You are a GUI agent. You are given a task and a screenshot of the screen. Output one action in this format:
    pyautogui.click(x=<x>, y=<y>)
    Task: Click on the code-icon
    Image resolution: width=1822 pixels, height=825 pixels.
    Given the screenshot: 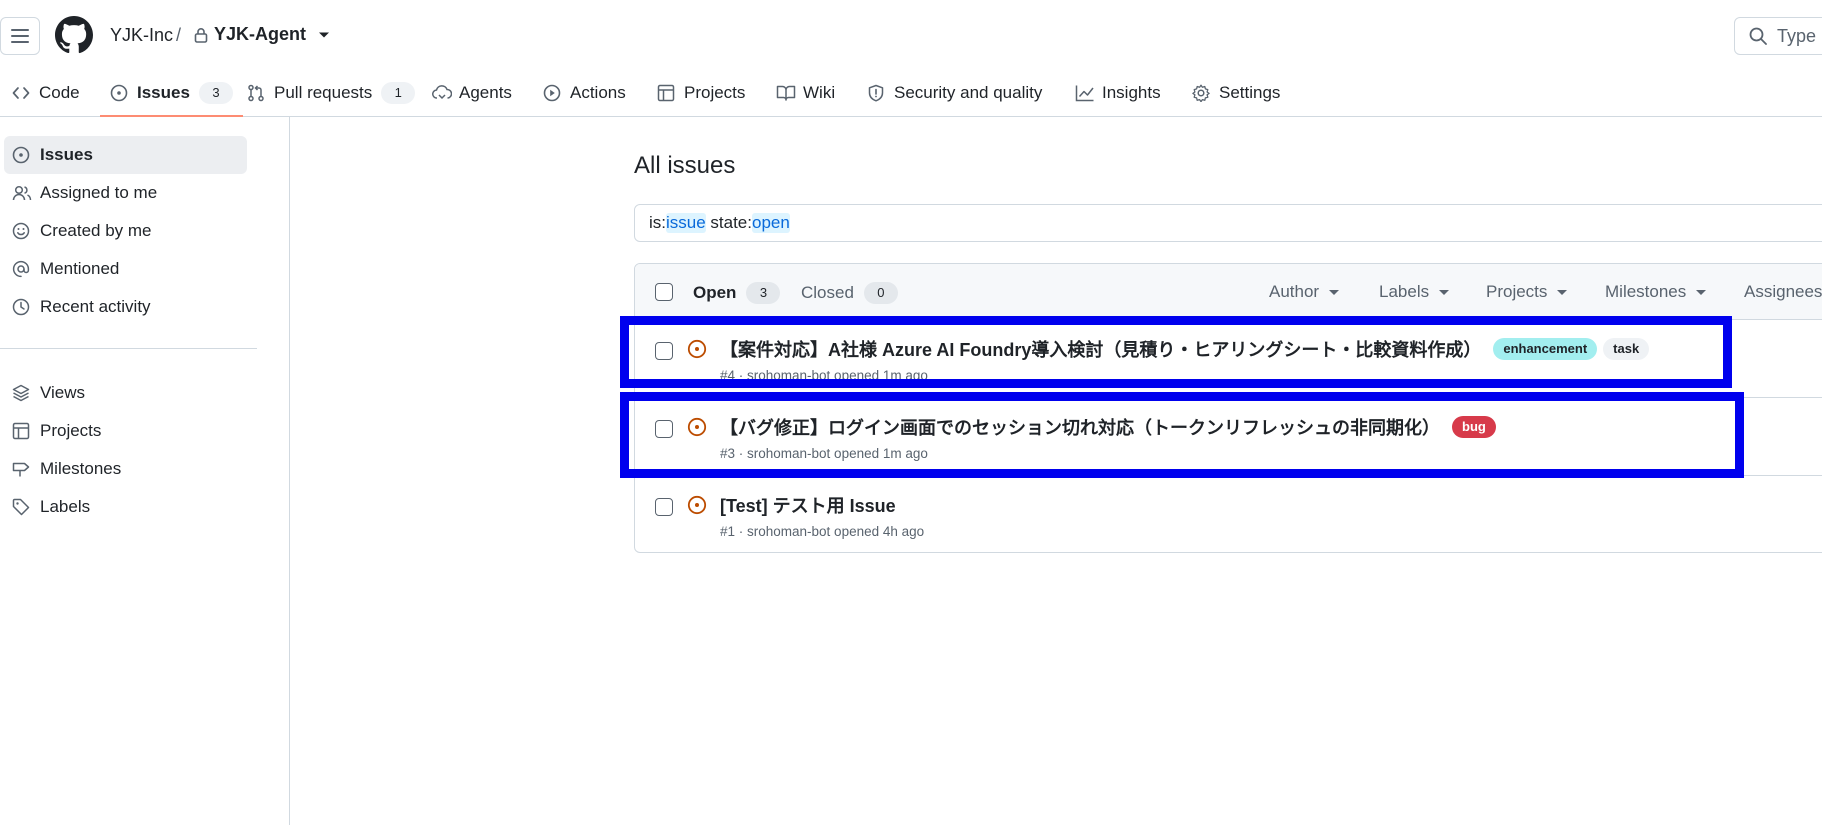 What is the action you would take?
    pyautogui.click(x=21, y=93)
    